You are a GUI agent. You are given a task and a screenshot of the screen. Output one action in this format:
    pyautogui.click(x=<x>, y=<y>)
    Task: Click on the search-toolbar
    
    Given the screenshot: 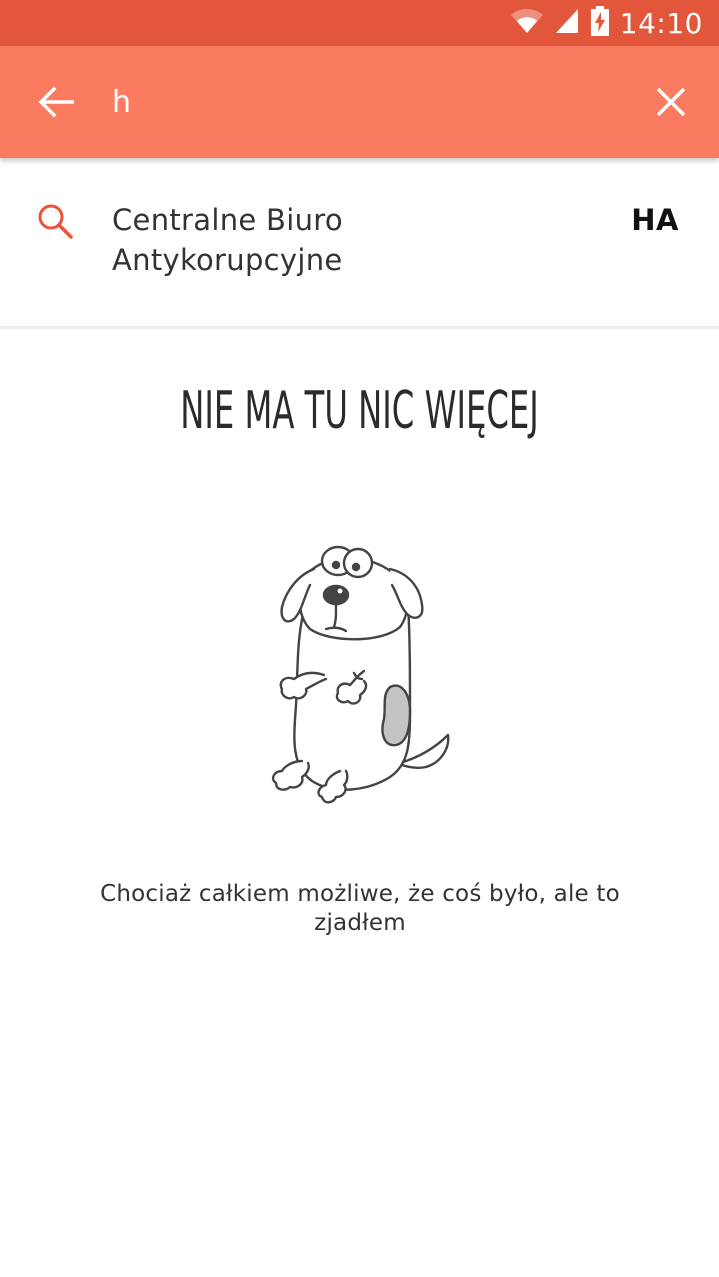 What is the action you would take?
    pyautogui.click(x=359, y=102)
    